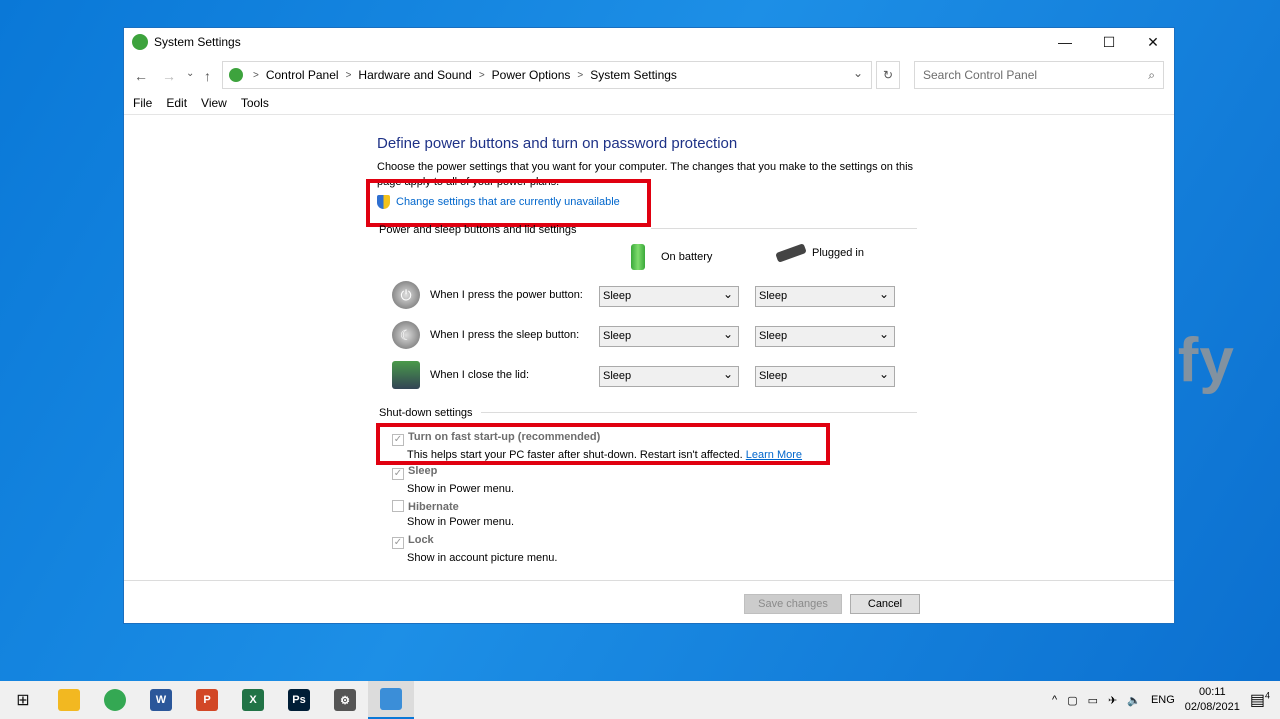 This screenshot has width=1280, height=719. What do you see at coordinates (506, 295) in the screenshot?
I see `power-button-label: When I press the power button:` at bounding box center [506, 295].